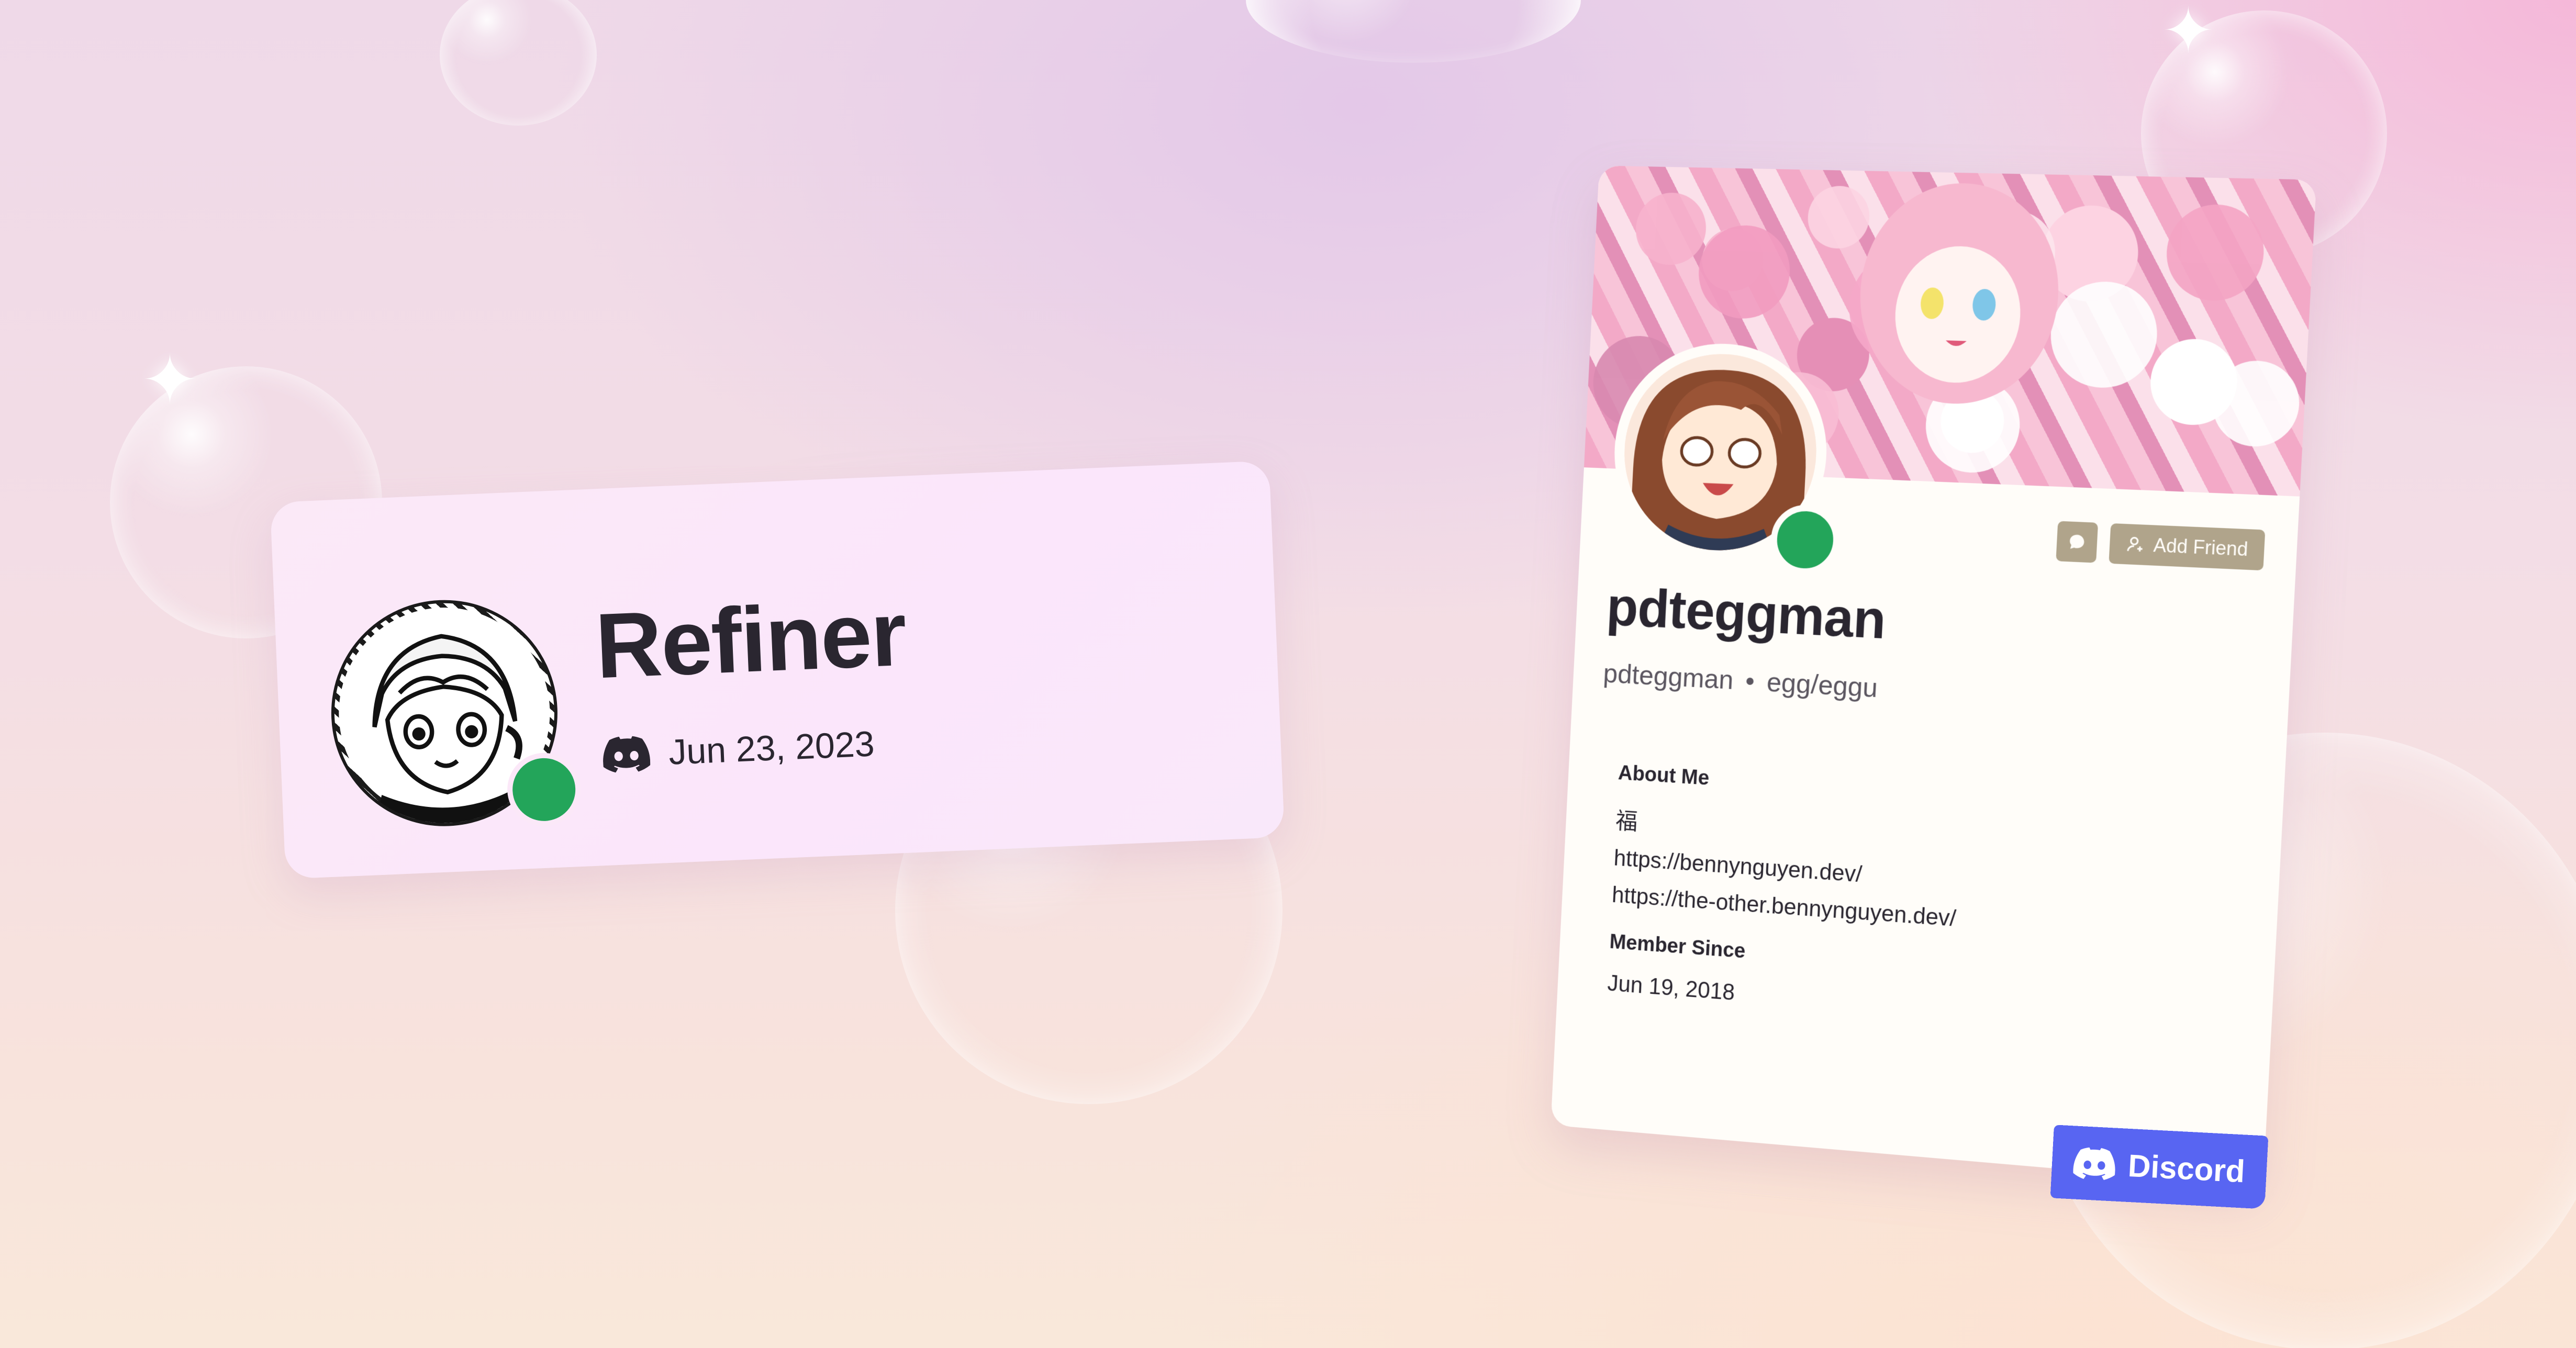 The image size is (2576, 1348). Describe the element at coordinates (1740, 681) in the screenshot. I see `profile-tags: pdteggman egg/eggu` at that location.